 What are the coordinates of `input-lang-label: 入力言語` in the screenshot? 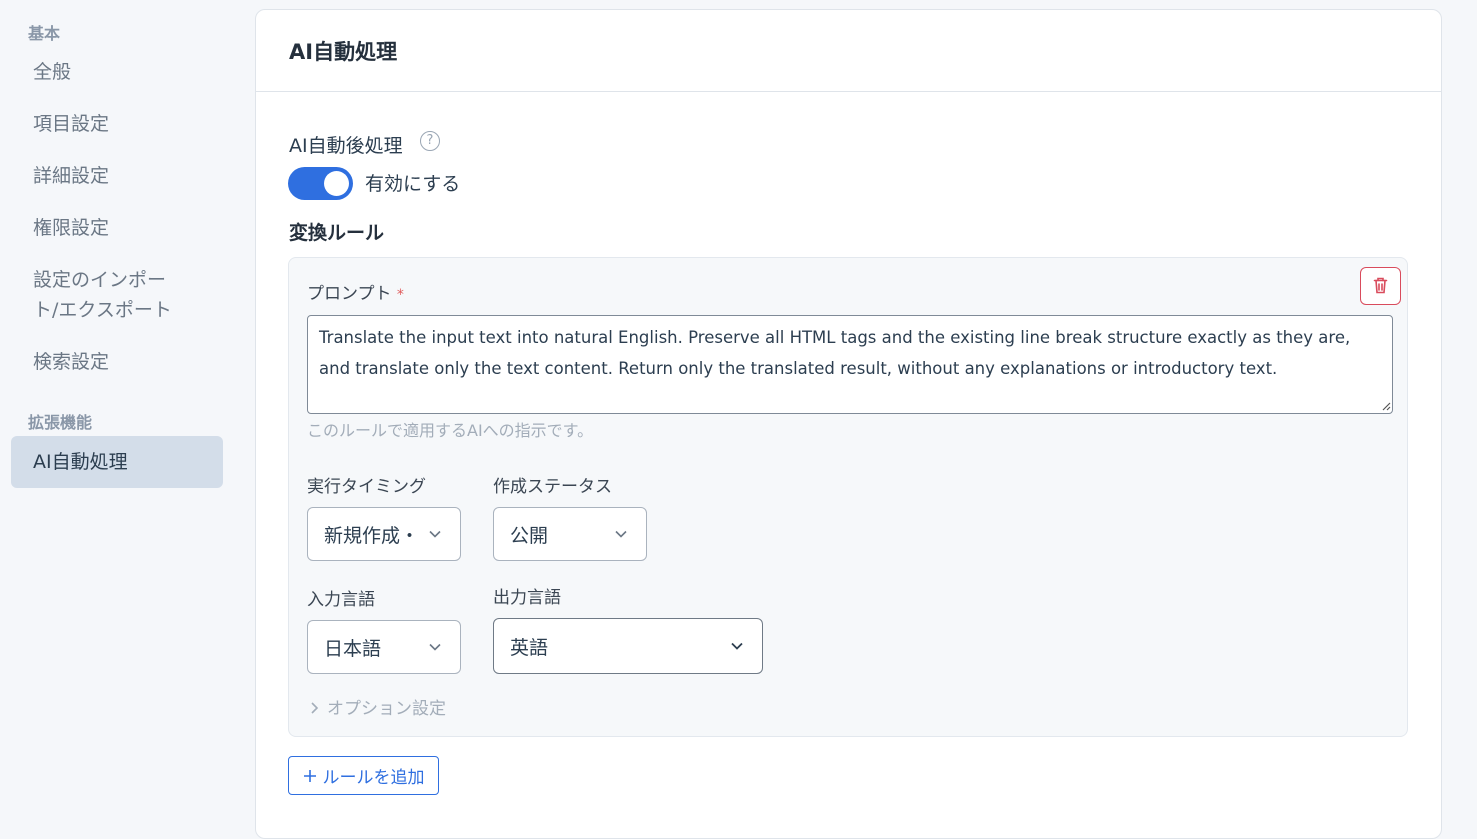 It's located at (341, 600).